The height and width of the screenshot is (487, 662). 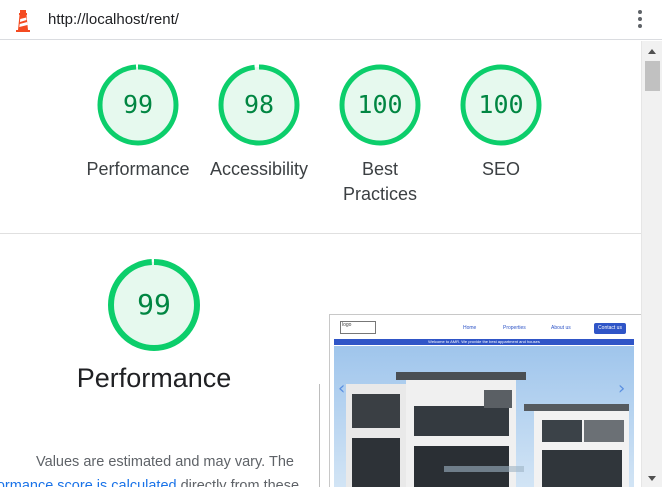 What do you see at coordinates (652, 51) in the screenshot?
I see `scroll-up-arrow-icon` at bounding box center [652, 51].